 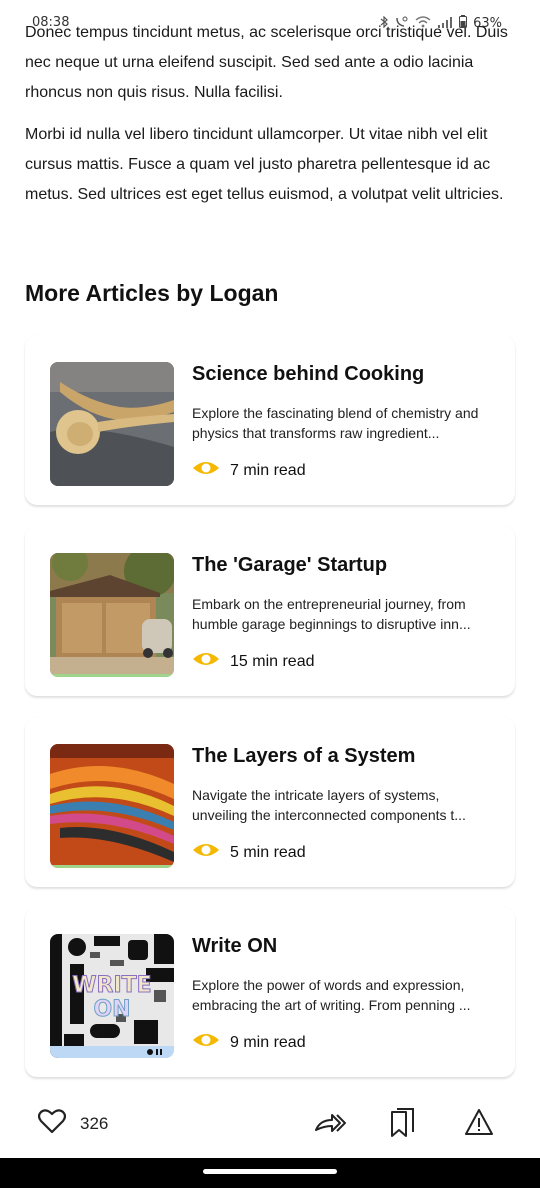 What do you see at coordinates (111, 985) in the screenshot?
I see `svg-text: WRITE` at bounding box center [111, 985].